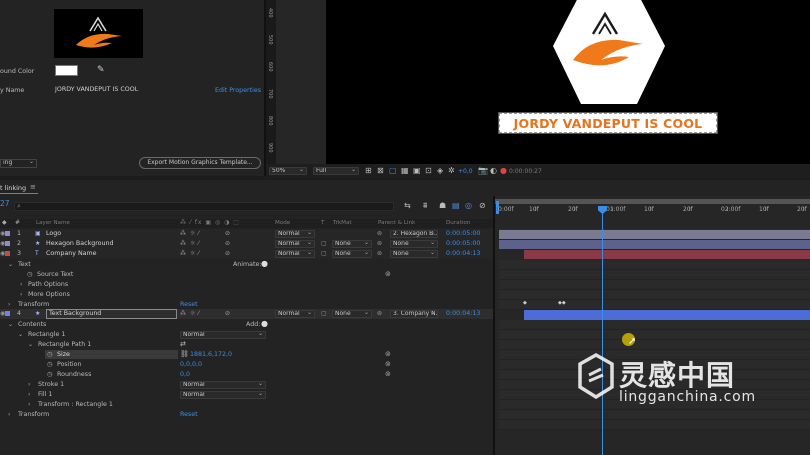 This screenshot has width=810, height=455. Describe the element at coordinates (50, 364) in the screenshot. I see `position-stopwatch-icon: ◷` at that location.